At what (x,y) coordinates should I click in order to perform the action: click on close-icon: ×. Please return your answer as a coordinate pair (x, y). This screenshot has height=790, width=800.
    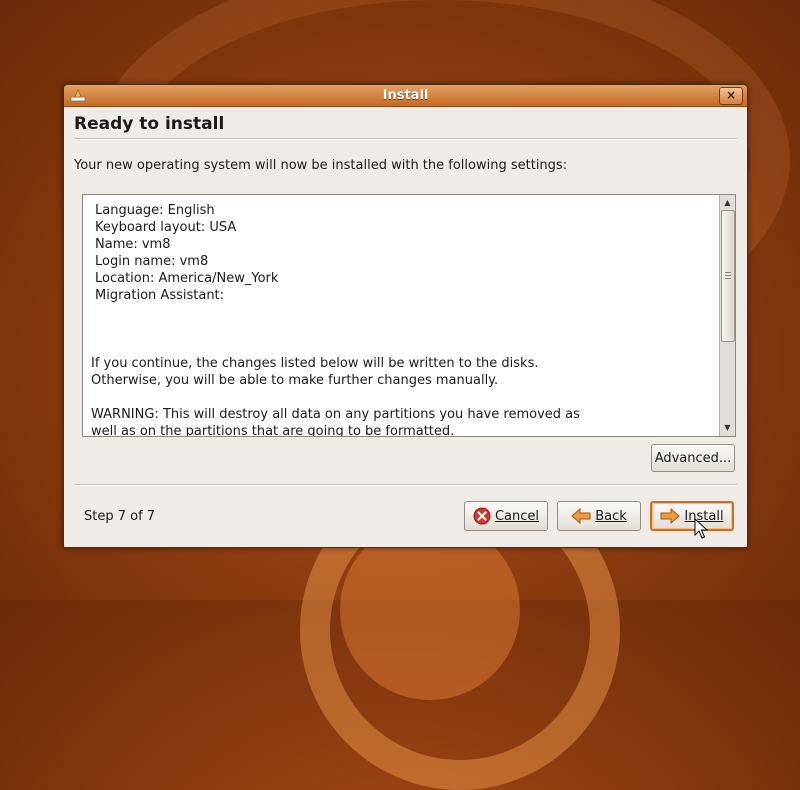
    Looking at the image, I should click on (731, 95).